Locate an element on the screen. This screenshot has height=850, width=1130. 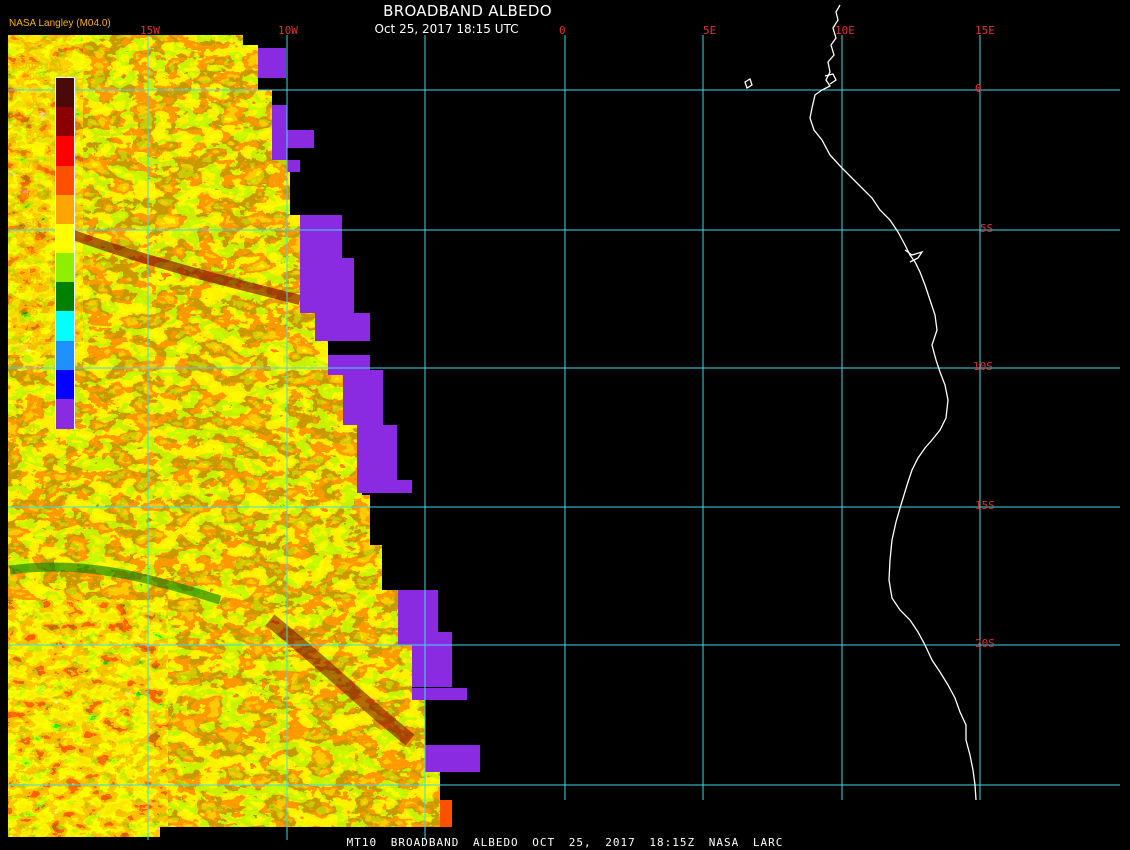
lon-label-10e: 10E is located at coordinates (845, 30).